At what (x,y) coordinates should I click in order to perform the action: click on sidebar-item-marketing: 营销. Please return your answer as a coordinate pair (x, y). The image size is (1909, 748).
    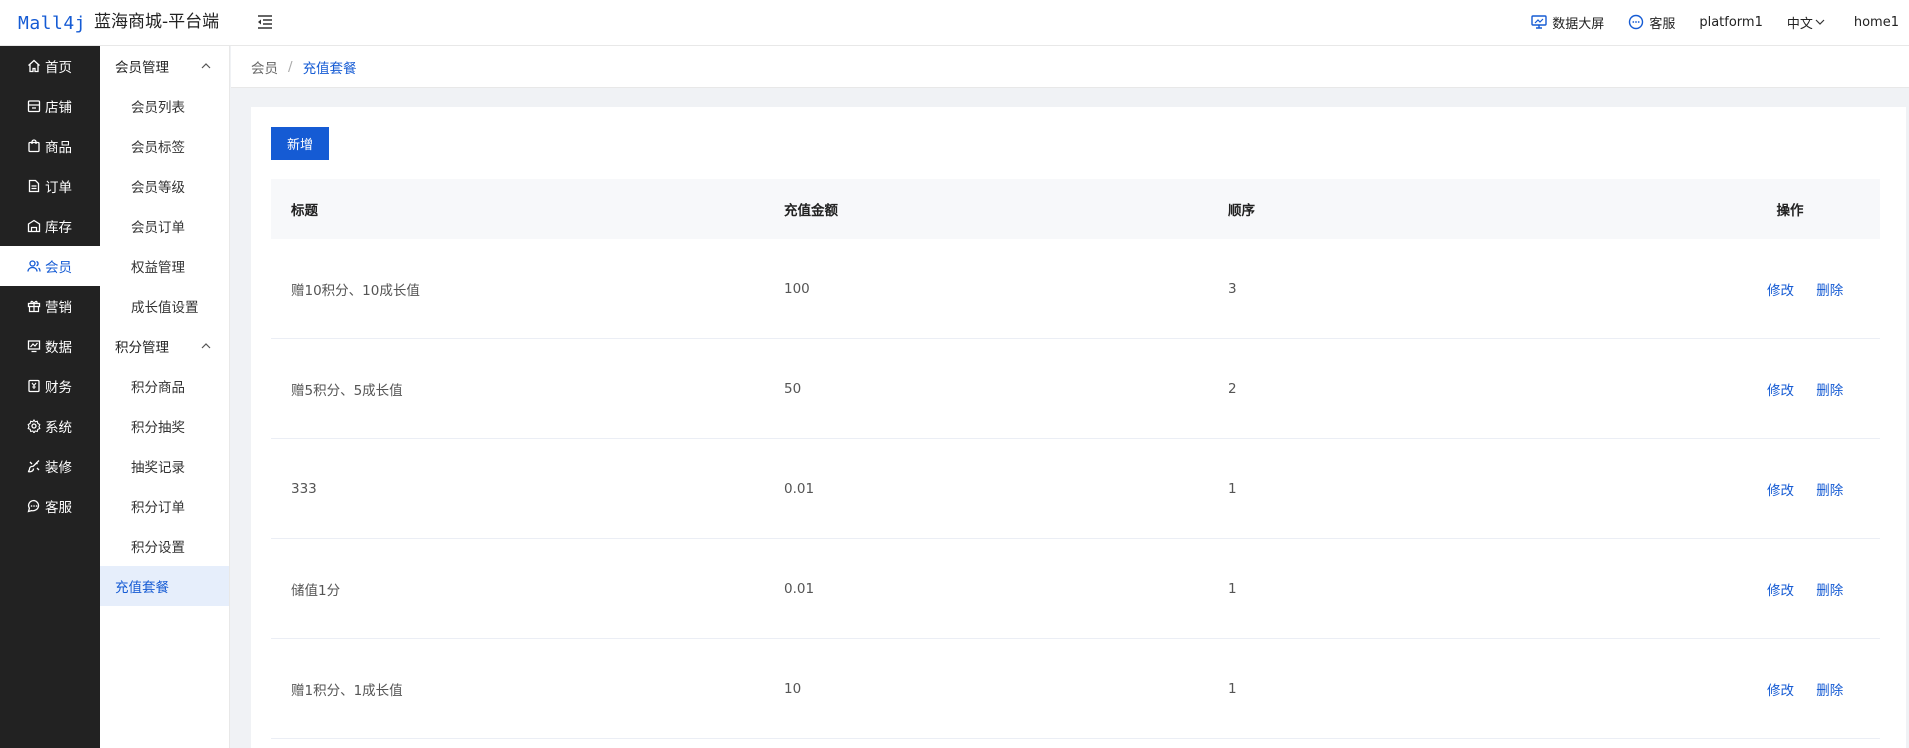
    Looking at the image, I should click on (50, 306).